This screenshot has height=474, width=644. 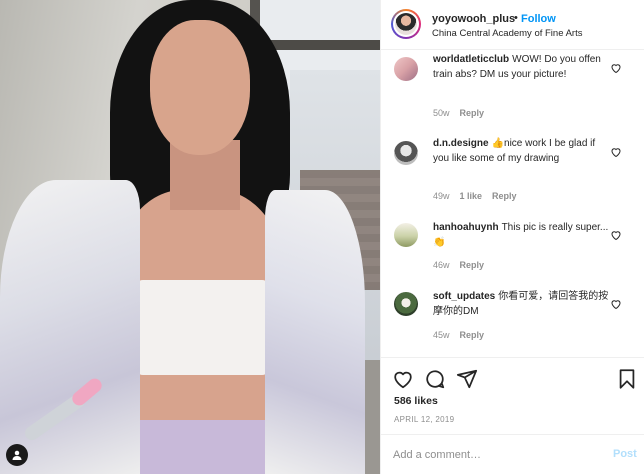 What do you see at coordinates (70, 327) in the screenshot?
I see `photo-jacket-left` at bounding box center [70, 327].